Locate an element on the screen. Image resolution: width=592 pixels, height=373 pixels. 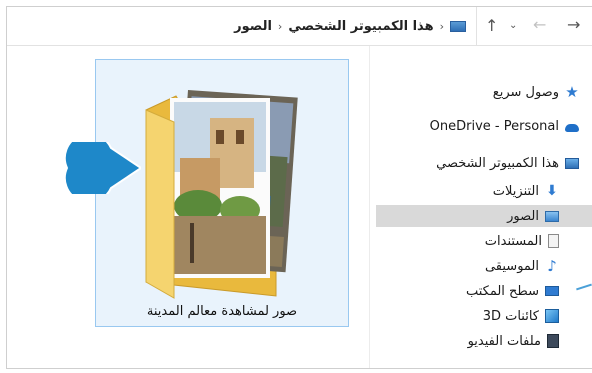
desktop-icon is located at coordinates (552, 291).